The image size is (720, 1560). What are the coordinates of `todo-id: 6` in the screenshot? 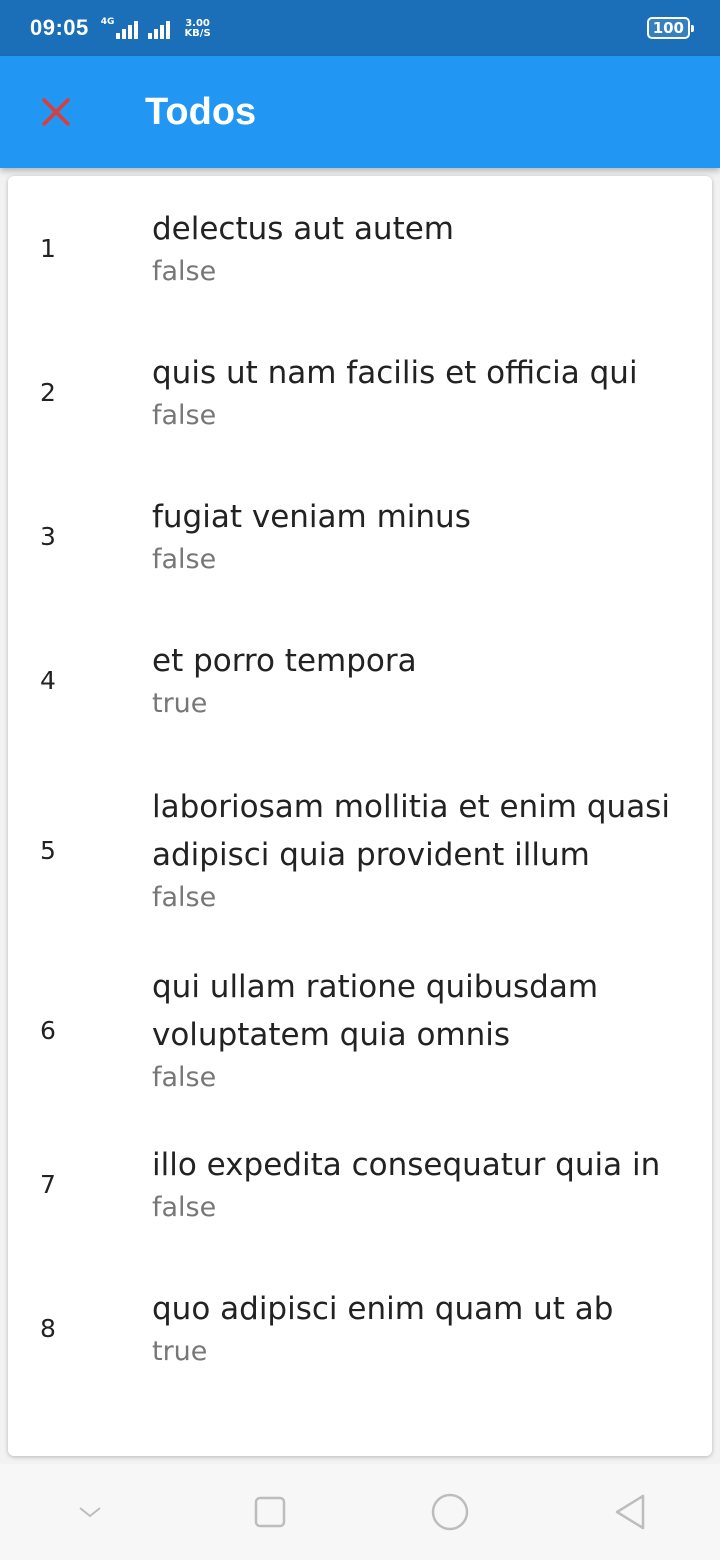 It's located at (48, 1030).